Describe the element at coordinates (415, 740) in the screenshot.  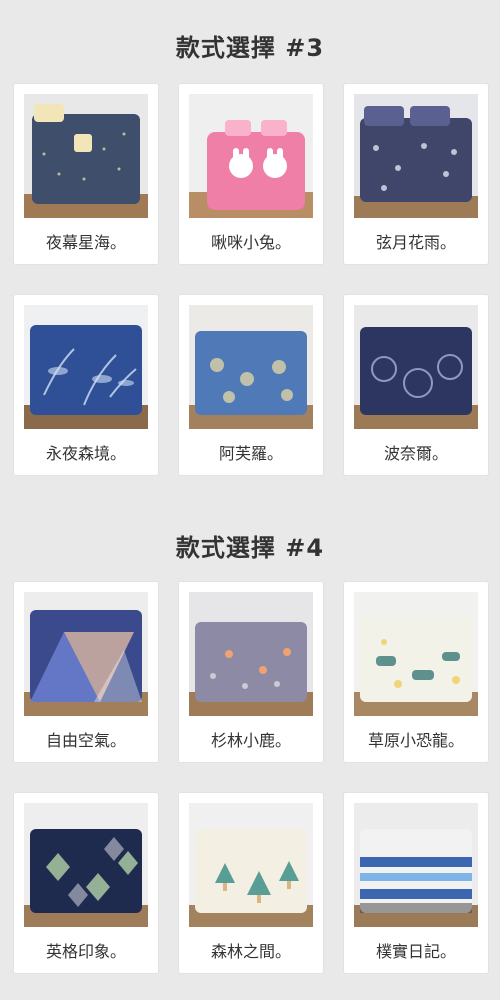
I see `product-name: 草原小恐龍。` at that location.